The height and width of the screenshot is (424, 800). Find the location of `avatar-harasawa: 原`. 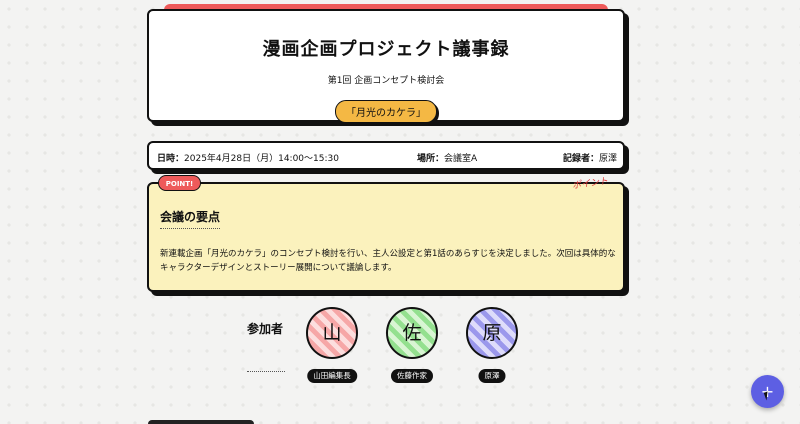

avatar-harasawa: 原 is located at coordinates (492, 333).